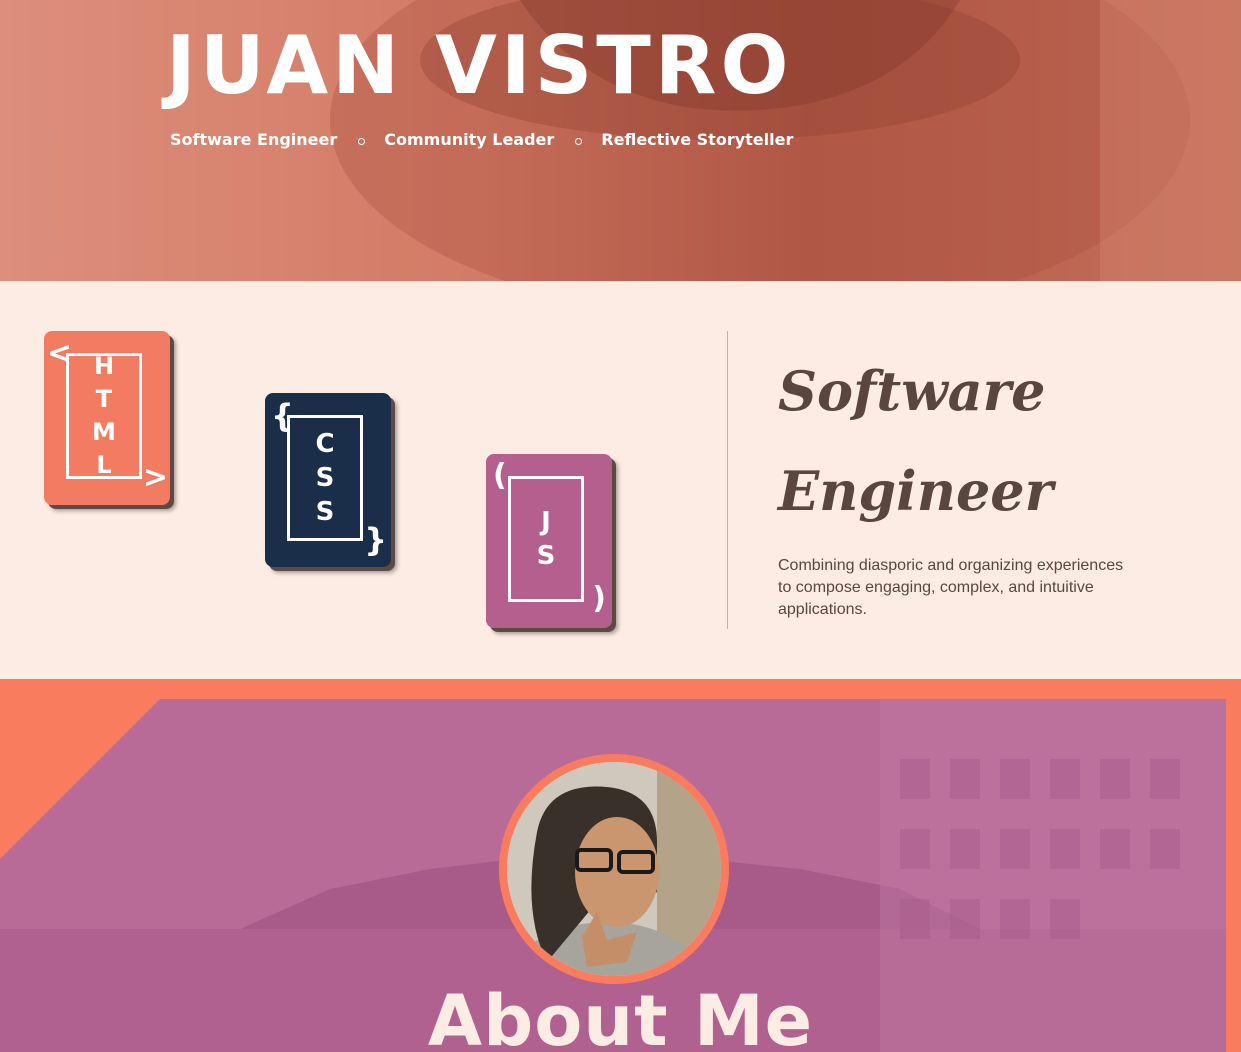 This screenshot has width=1241, height=1052. I want to click on css-card: { C S S }, so click(328, 480).